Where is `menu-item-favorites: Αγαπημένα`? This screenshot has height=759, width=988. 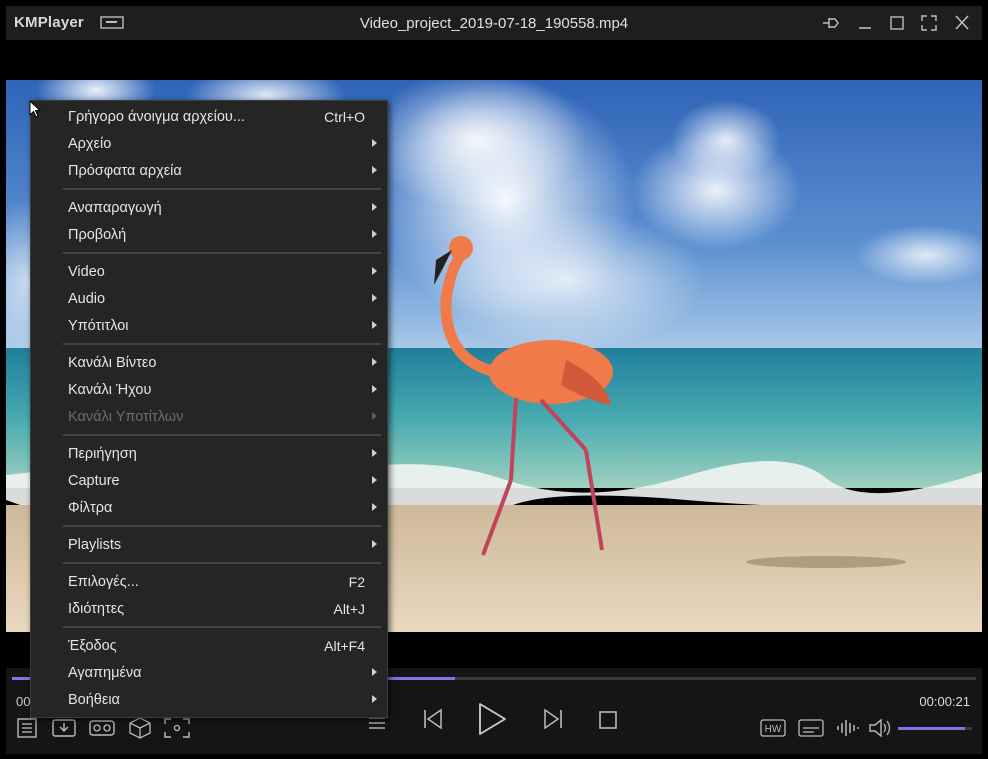 menu-item-favorites: Αγαπημένα is located at coordinates (209, 672).